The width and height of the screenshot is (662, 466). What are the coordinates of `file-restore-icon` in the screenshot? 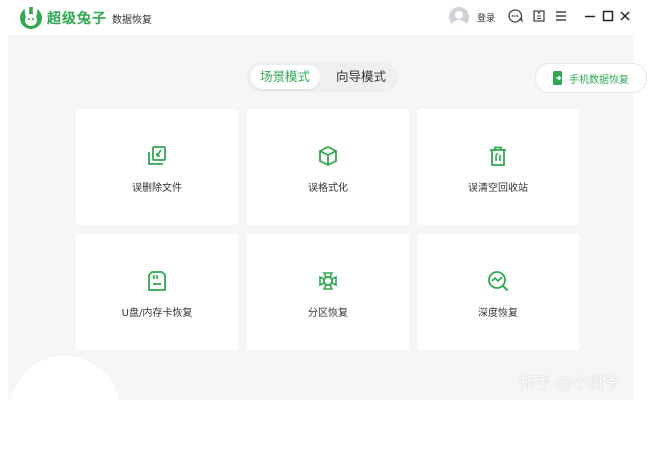 It's located at (157, 155).